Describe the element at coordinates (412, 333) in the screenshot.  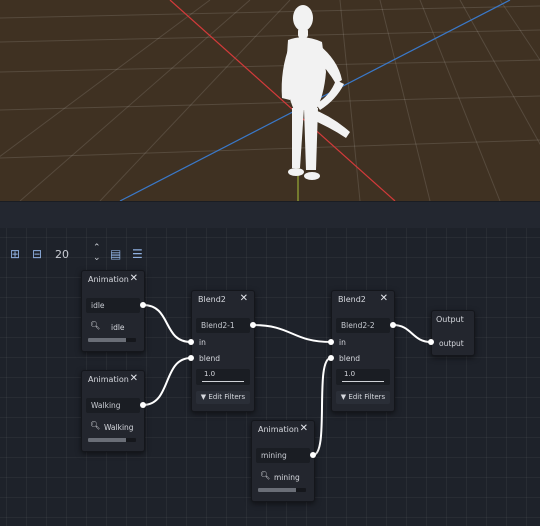
I see `wire-blend2-to-output` at that location.